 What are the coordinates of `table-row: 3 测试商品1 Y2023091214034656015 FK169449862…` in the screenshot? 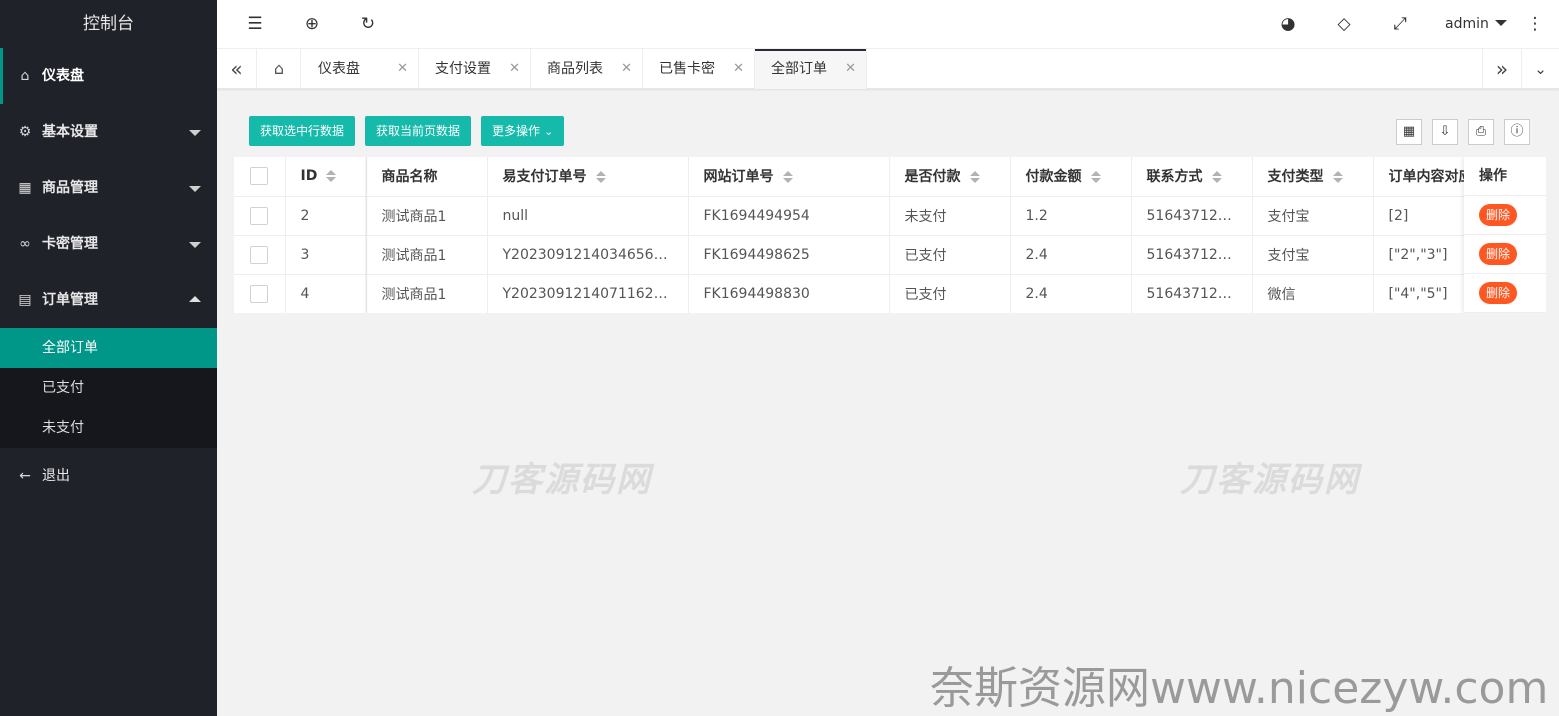 It's located at (890, 255).